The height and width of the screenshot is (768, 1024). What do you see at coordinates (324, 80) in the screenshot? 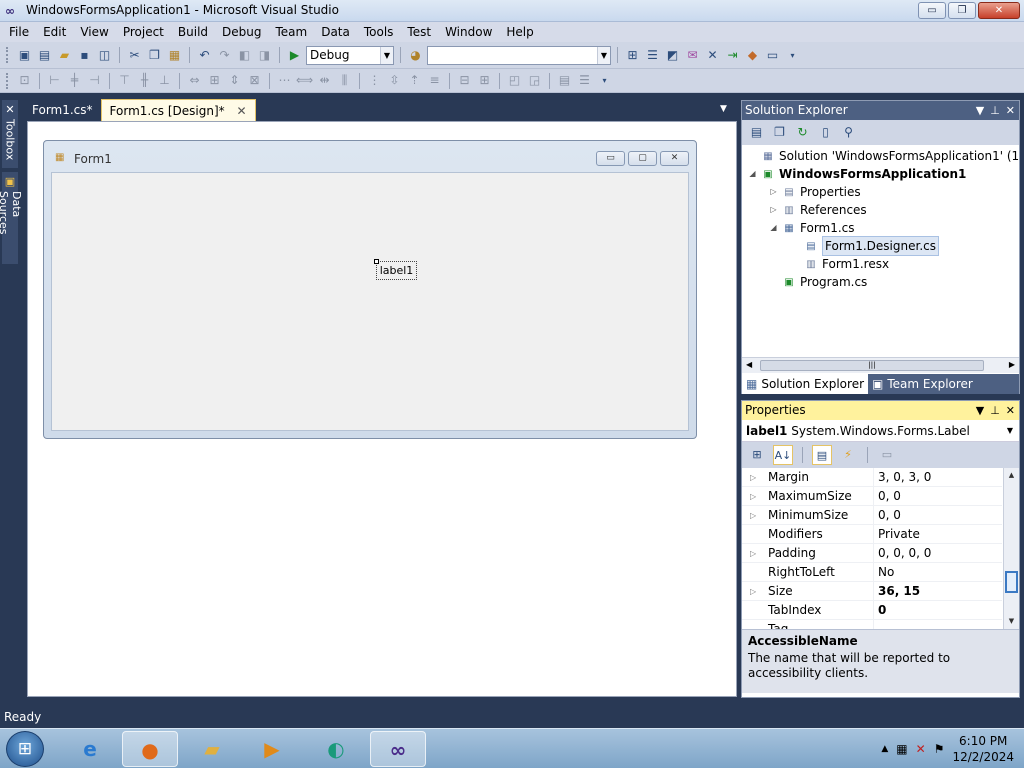
I see `decrease-horizontal-spacing-icon: ⇹` at bounding box center [324, 80].